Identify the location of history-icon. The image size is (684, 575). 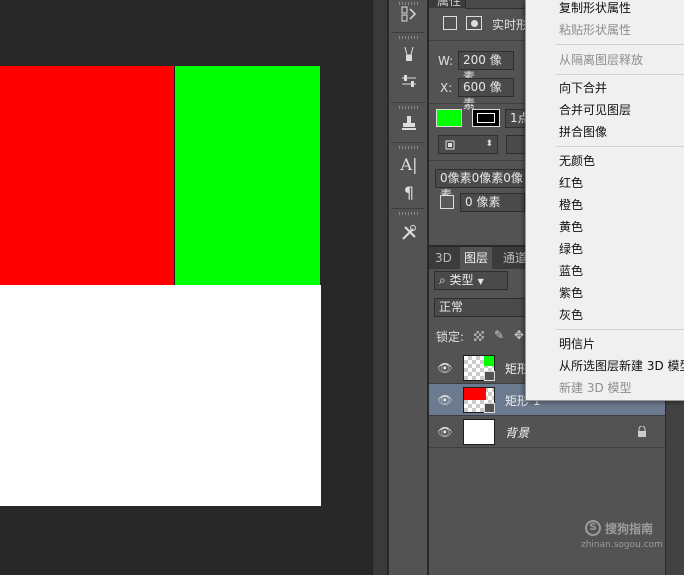
(409, 14).